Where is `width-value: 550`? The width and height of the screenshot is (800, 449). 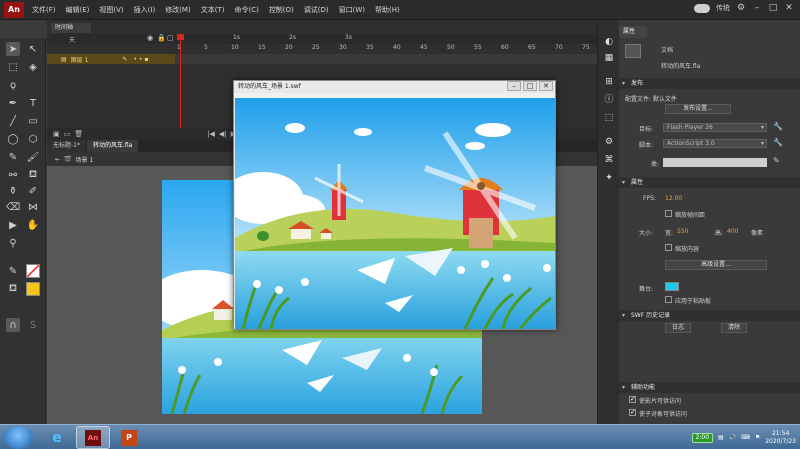 width-value: 550 is located at coordinates (682, 231).